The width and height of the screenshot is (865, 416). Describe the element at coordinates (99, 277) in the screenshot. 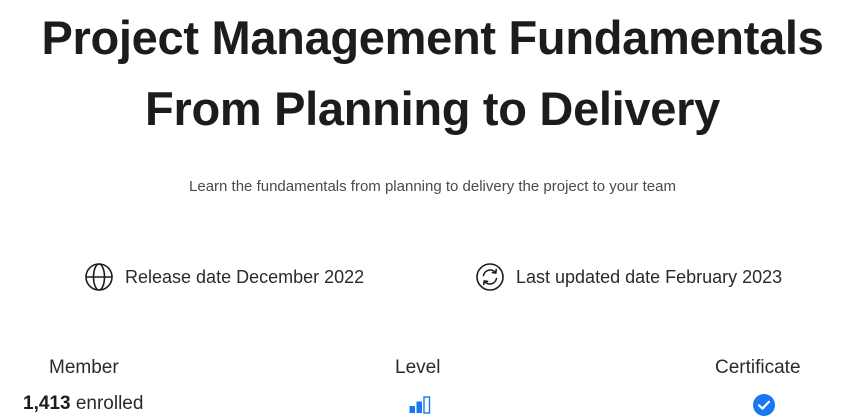

I see `globe-icon` at that location.